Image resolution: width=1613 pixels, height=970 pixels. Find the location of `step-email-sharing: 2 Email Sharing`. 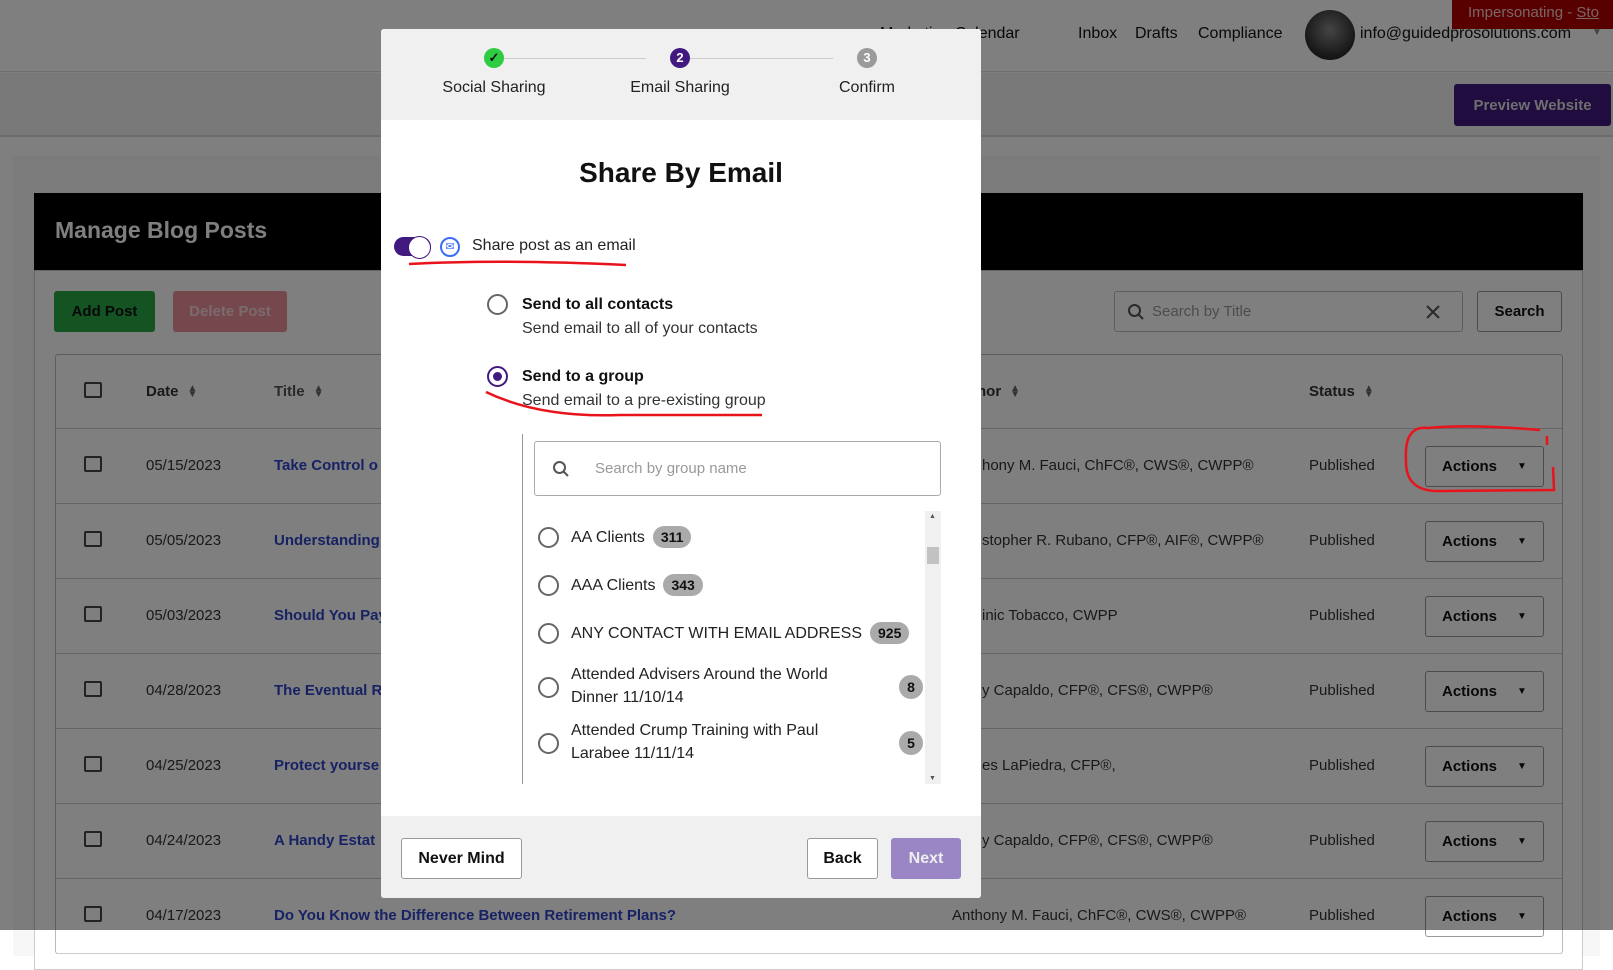

step-email-sharing: 2 Email Sharing is located at coordinates (680, 72).